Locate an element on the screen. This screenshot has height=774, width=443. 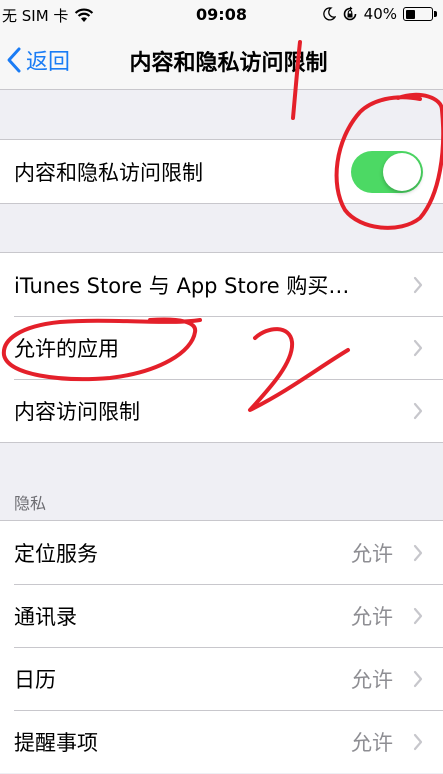
page-title: 内容和隐私访问限制 is located at coordinates (228, 63).